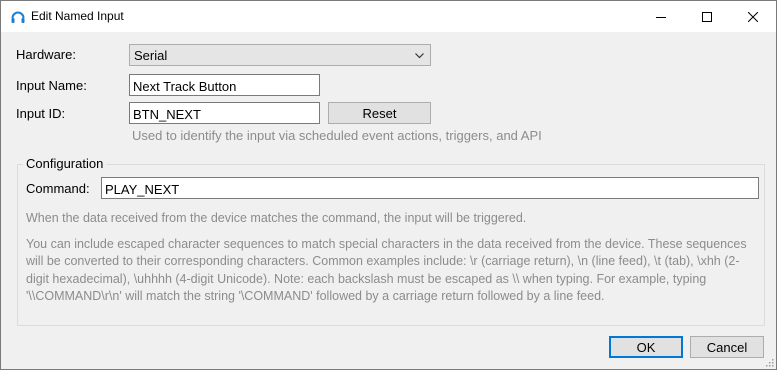  What do you see at coordinates (419, 56) in the screenshot?
I see `chevron-down-icon` at bounding box center [419, 56].